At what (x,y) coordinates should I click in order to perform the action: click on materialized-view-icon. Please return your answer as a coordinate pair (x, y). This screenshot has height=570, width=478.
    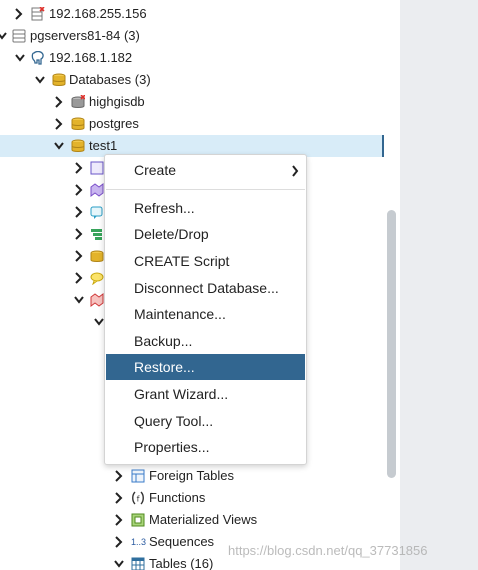
    Looking at the image, I should click on (138, 520).